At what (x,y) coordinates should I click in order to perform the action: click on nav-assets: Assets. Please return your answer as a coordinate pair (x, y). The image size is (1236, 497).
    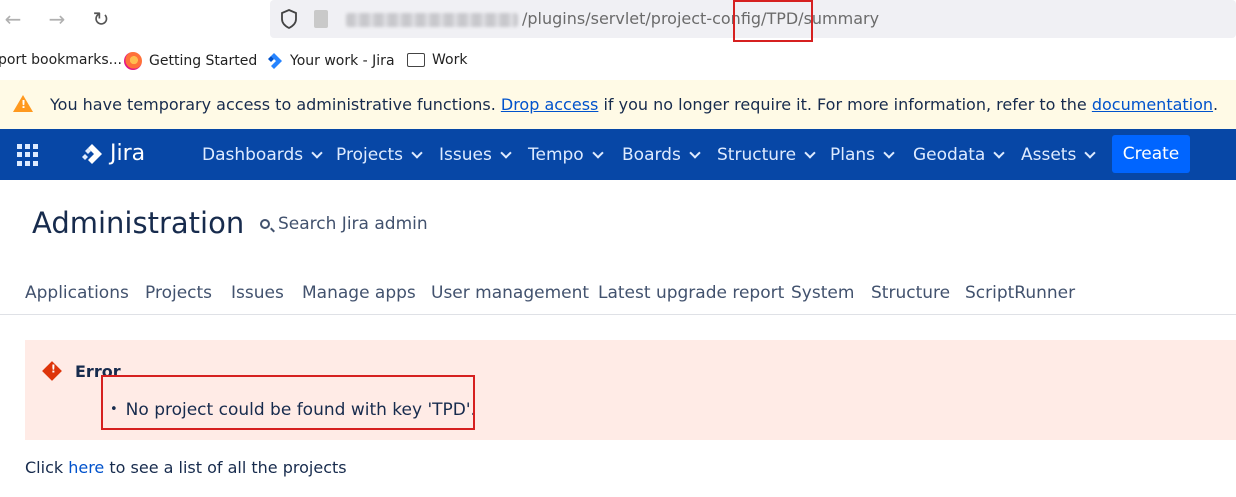
    Looking at the image, I should click on (1058, 155).